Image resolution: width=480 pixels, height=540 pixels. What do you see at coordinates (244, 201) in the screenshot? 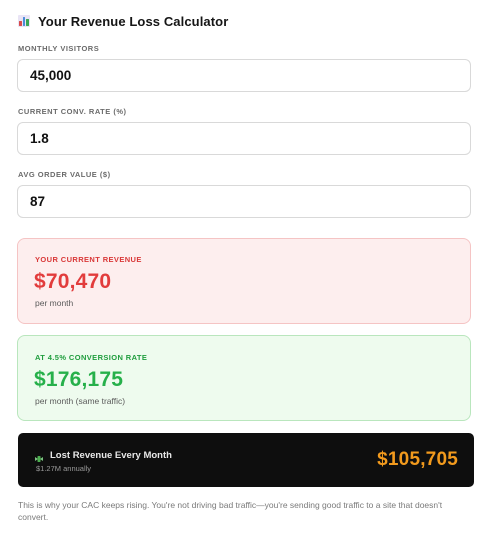
I see `order-value-input: 87` at bounding box center [244, 201].